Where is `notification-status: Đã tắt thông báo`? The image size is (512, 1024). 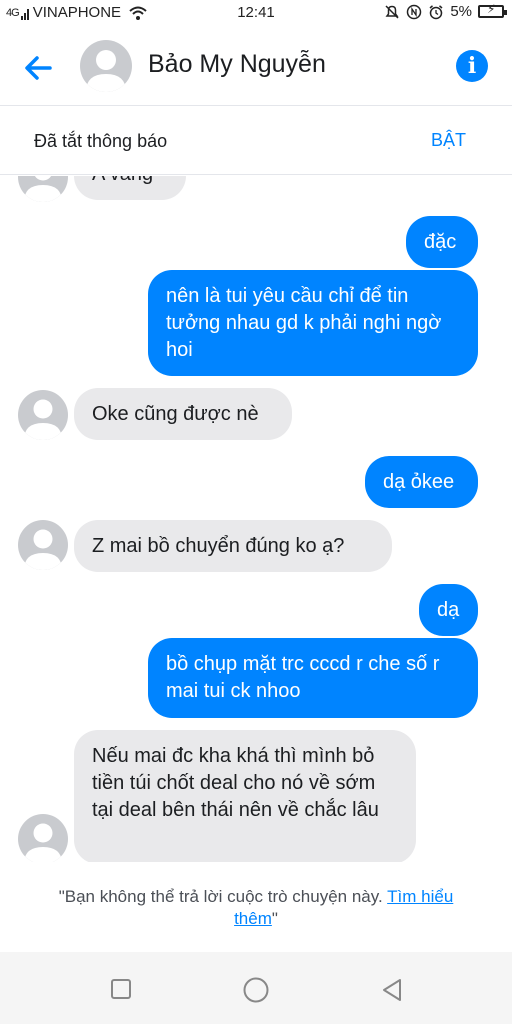
notification-status: Đã tắt thông báo is located at coordinates (101, 141).